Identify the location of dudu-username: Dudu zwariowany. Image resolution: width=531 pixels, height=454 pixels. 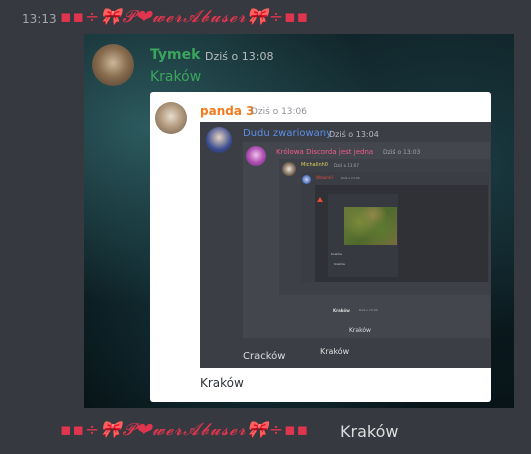
(288, 133).